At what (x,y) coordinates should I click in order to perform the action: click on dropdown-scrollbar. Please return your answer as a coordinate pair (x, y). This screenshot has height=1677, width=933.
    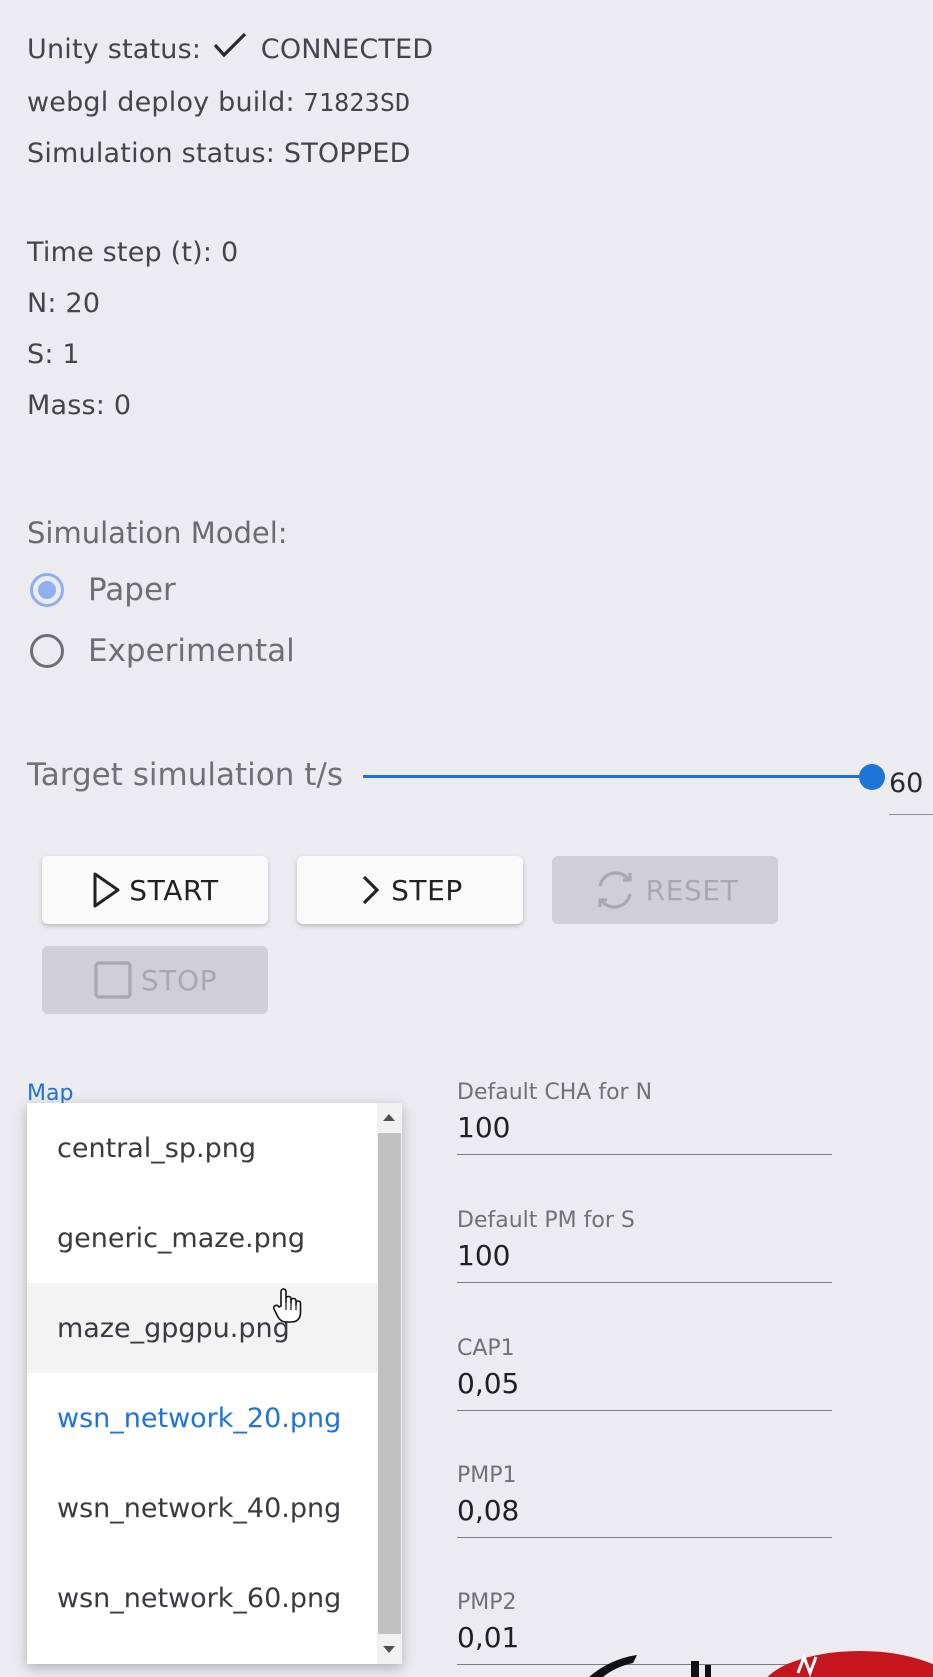
    Looking at the image, I should click on (389, 1383).